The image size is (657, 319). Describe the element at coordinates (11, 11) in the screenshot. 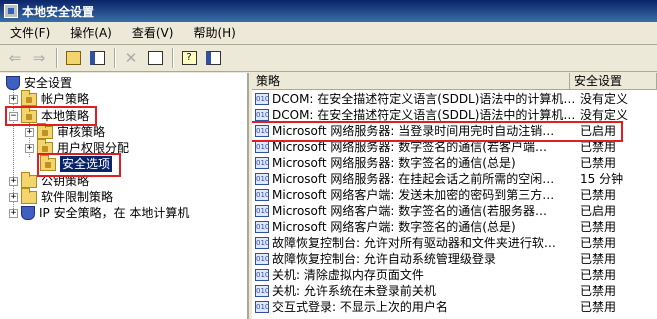

I see `app-icon` at that location.